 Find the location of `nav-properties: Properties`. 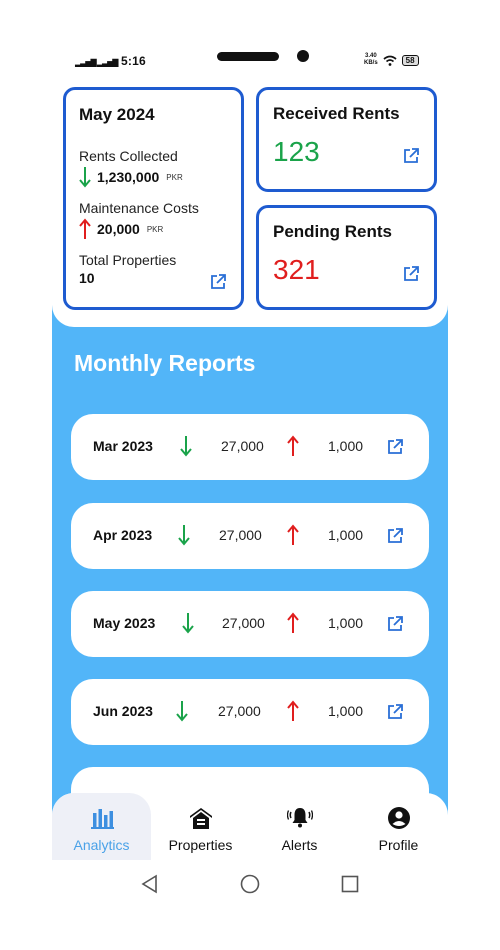

nav-properties: Properties is located at coordinates (200, 826).